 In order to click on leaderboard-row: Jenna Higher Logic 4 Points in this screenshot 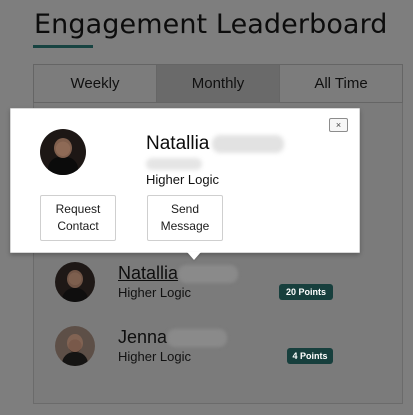, I will do `click(199, 347)`.